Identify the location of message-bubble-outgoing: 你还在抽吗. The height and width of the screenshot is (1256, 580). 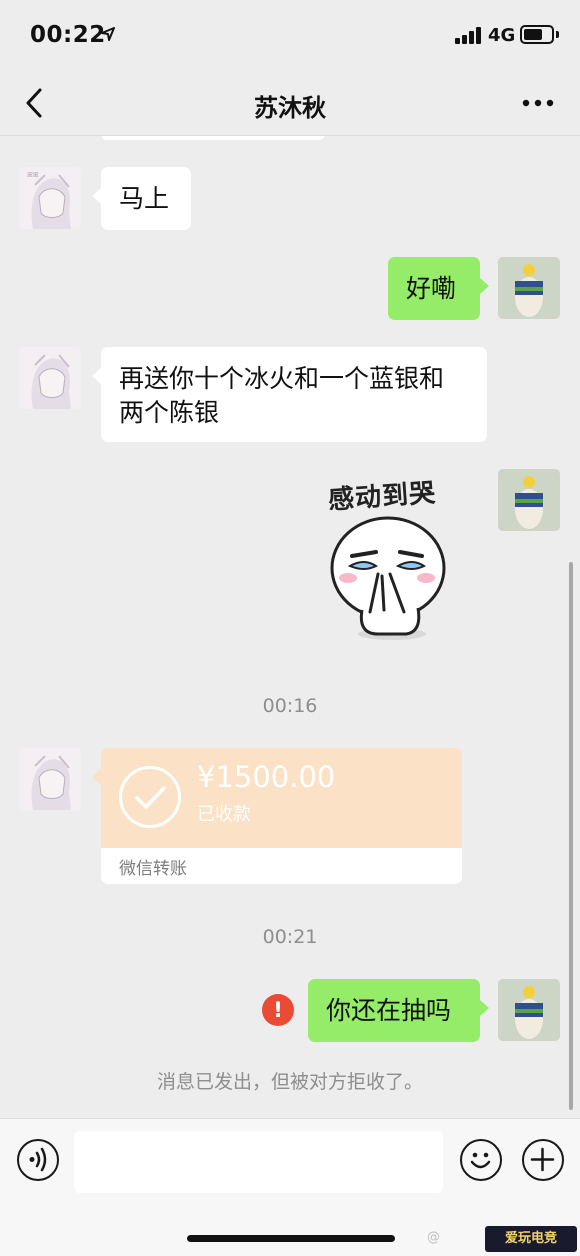
(398, 1010).